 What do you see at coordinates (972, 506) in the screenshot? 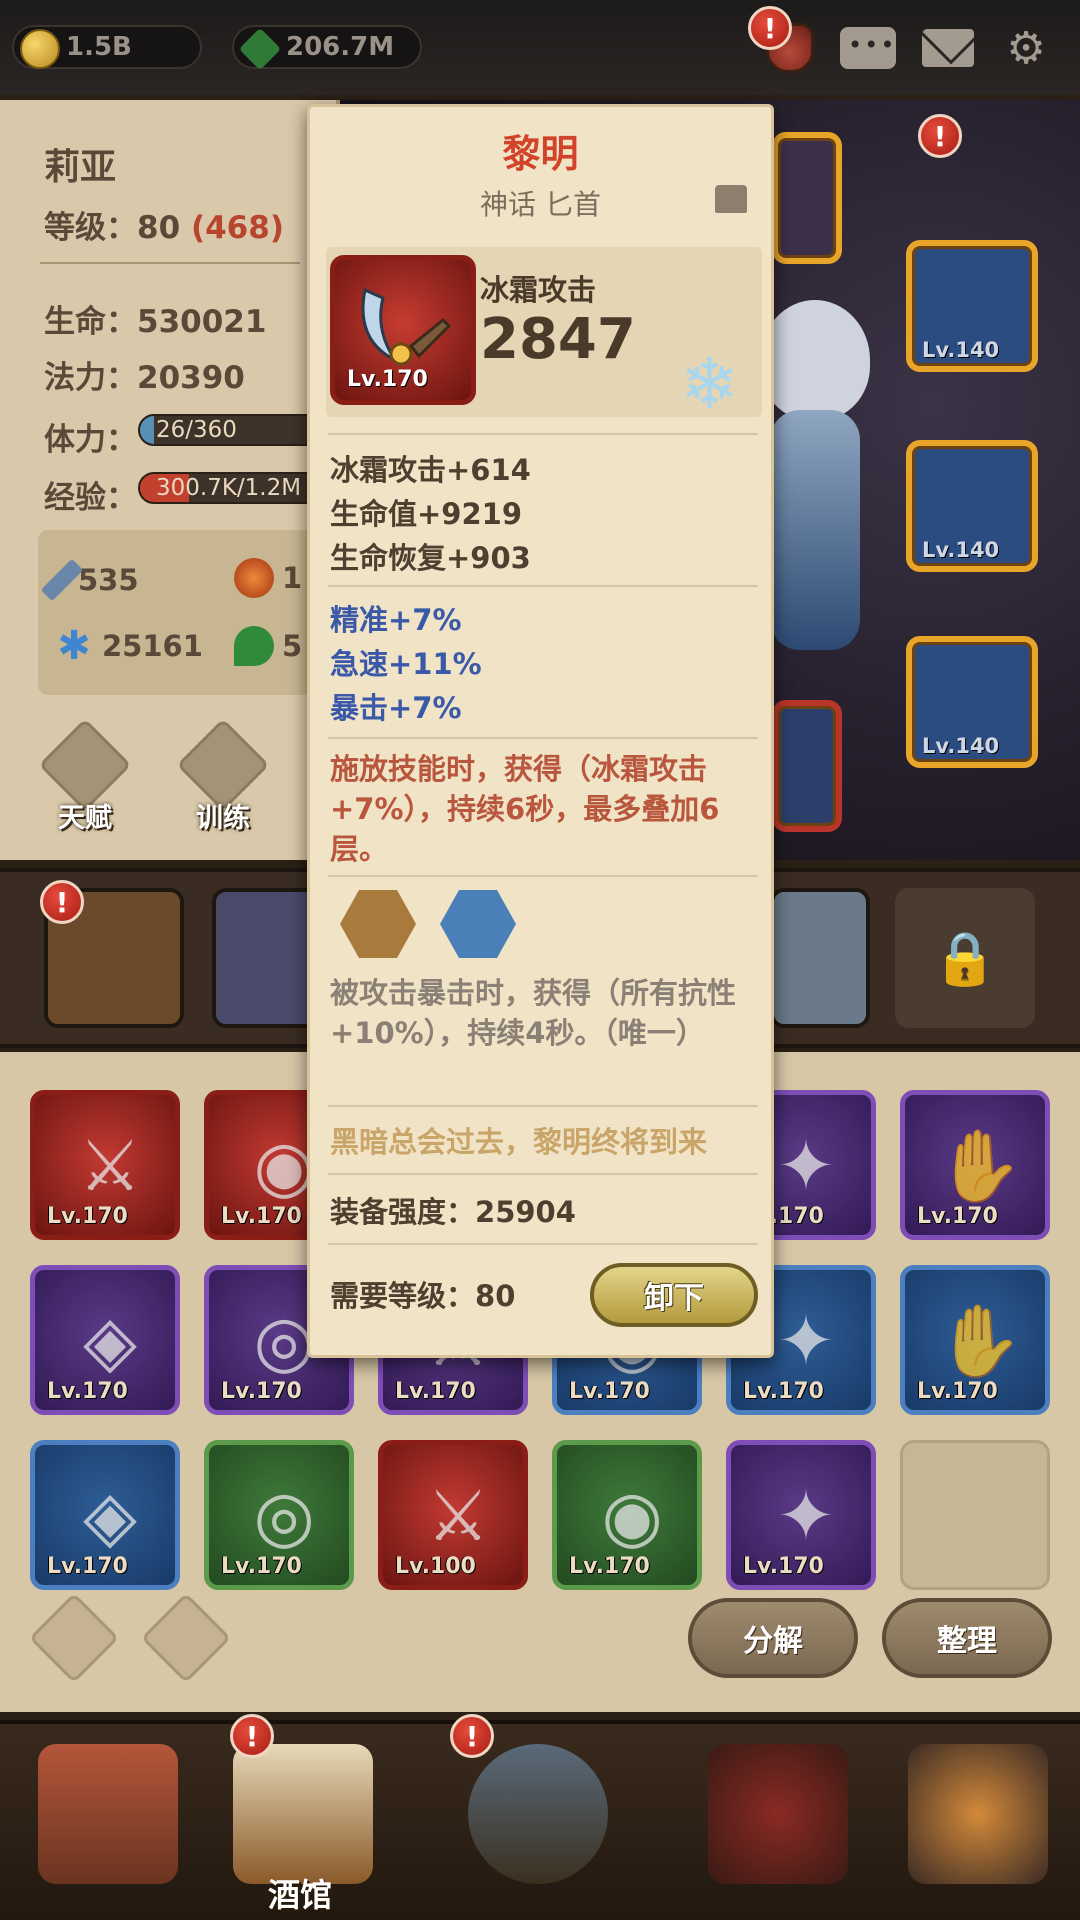
I see `equip-slot-cloak: Lv.140` at bounding box center [972, 506].